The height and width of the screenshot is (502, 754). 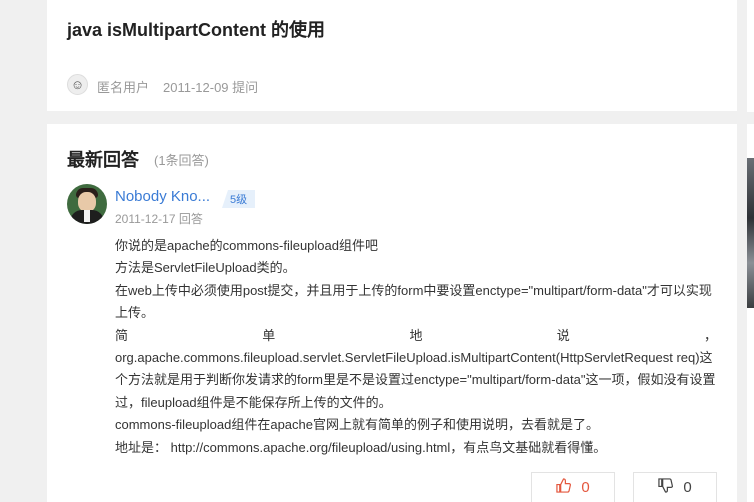 What do you see at coordinates (675, 487) in the screenshot?
I see `dislike-button: 0` at bounding box center [675, 487].